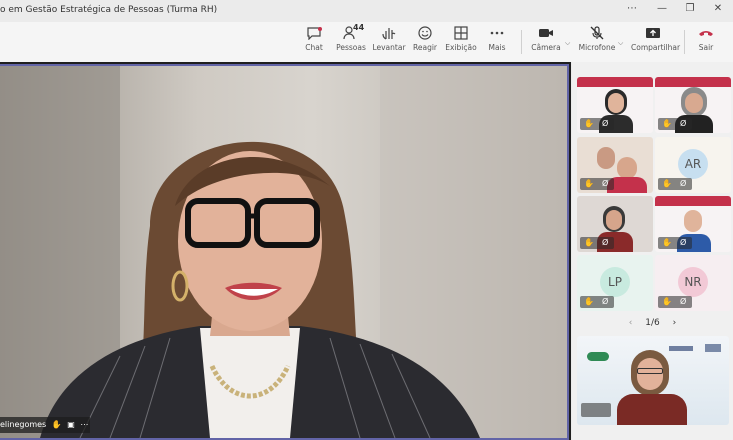 This screenshot has width=733, height=440. What do you see at coordinates (546, 47) in the screenshot?
I see `camera-label: Câmera` at bounding box center [546, 47].